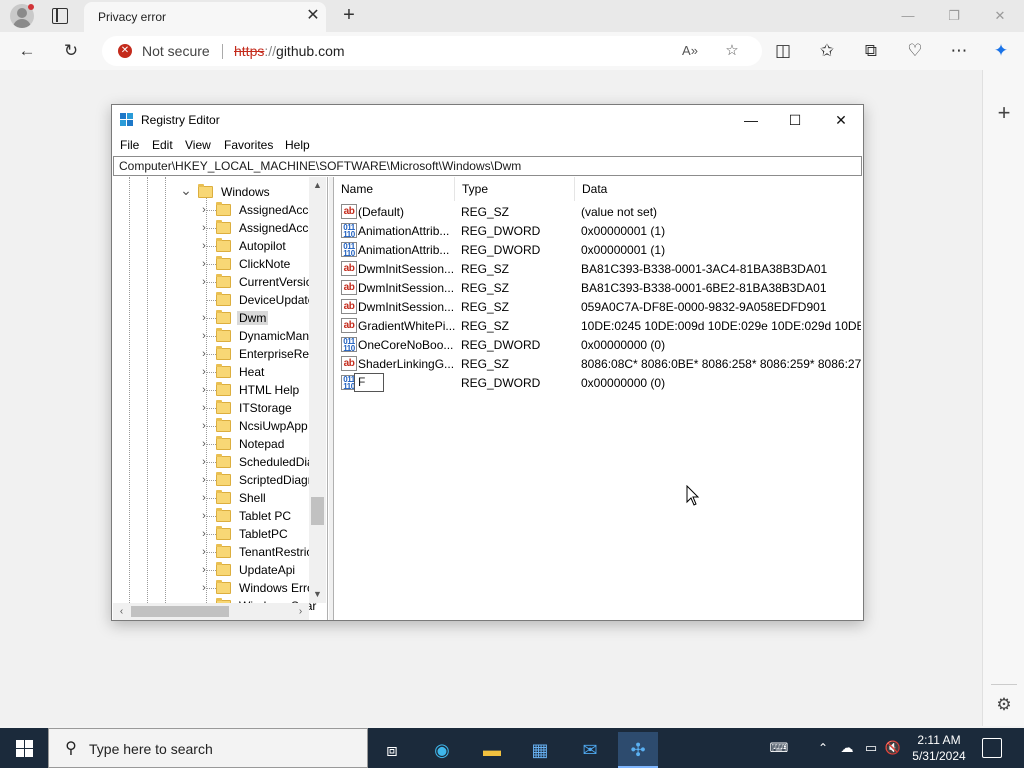 This screenshot has height=768, width=1024. Describe the element at coordinates (297, 145) in the screenshot. I see `menu-help: Help` at that location.